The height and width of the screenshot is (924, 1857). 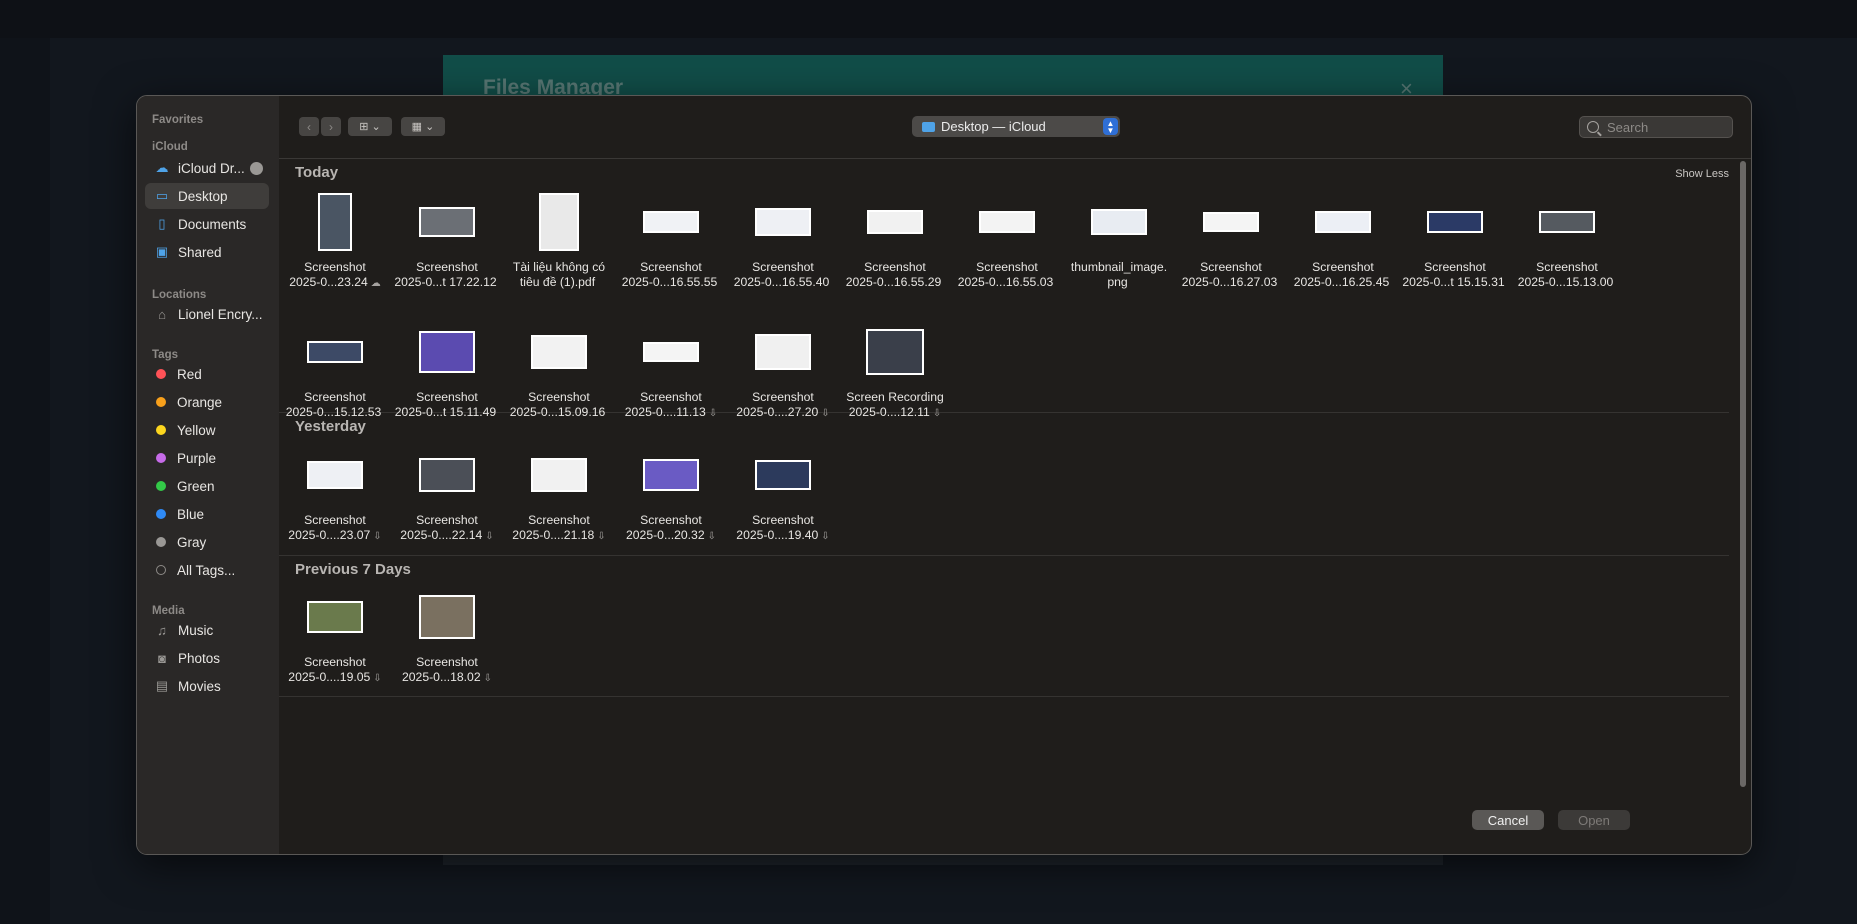 What do you see at coordinates (1119, 267) in the screenshot?
I see `file-name: thumbnail_image.` at bounding box center [1119, 267].